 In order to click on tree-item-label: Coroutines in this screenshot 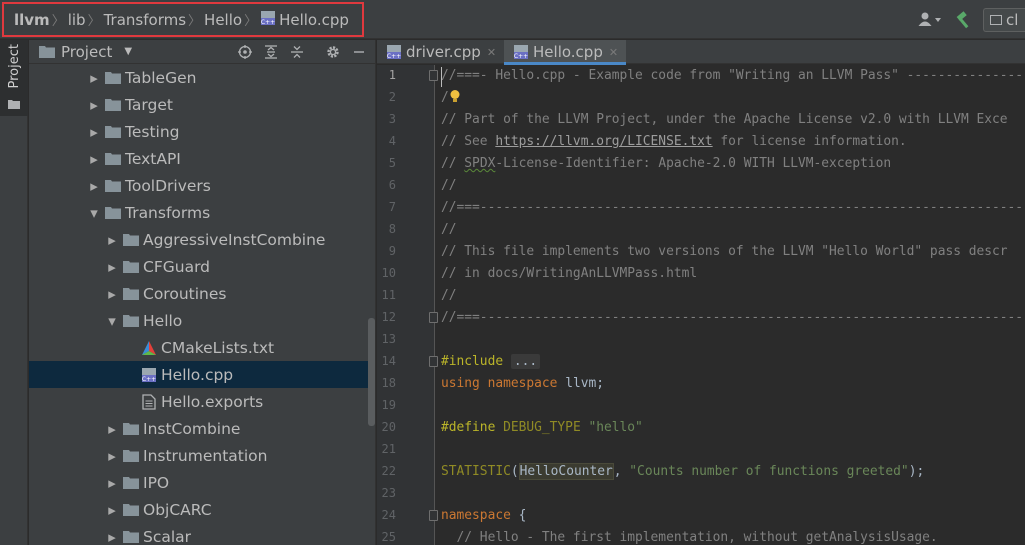, I will do `click(185, 293)`.